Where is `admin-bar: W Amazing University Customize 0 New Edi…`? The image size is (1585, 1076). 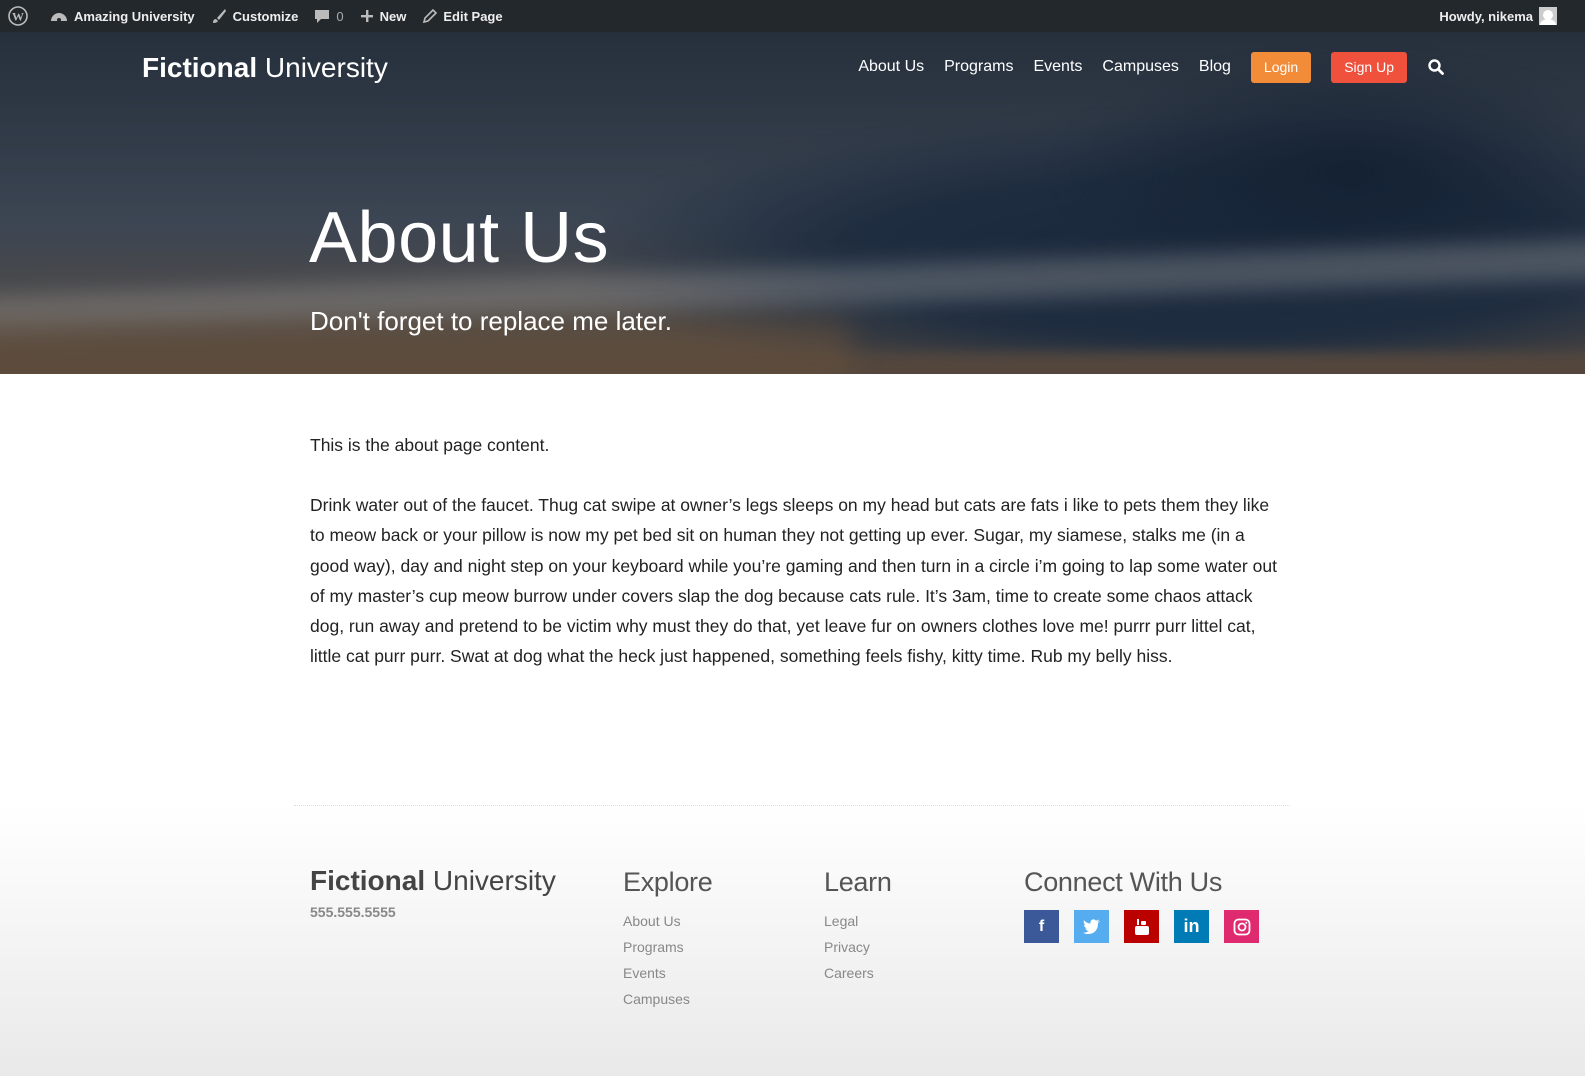 admin-bar: W Amazing University Customize 0 New Edi… is located at coordinates (792, 16).